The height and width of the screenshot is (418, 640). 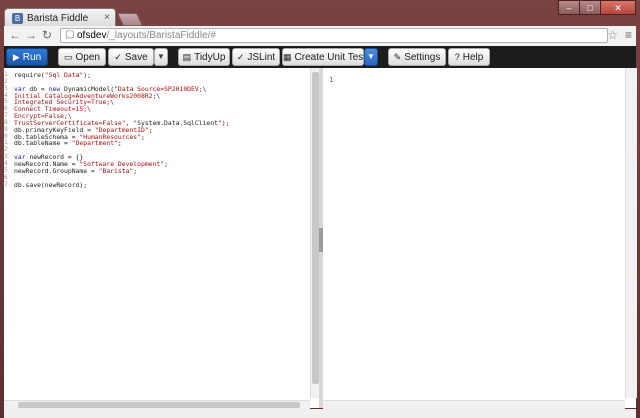 I want to click on tab-title: Barista Fiddle, so click(x=58, y=18).